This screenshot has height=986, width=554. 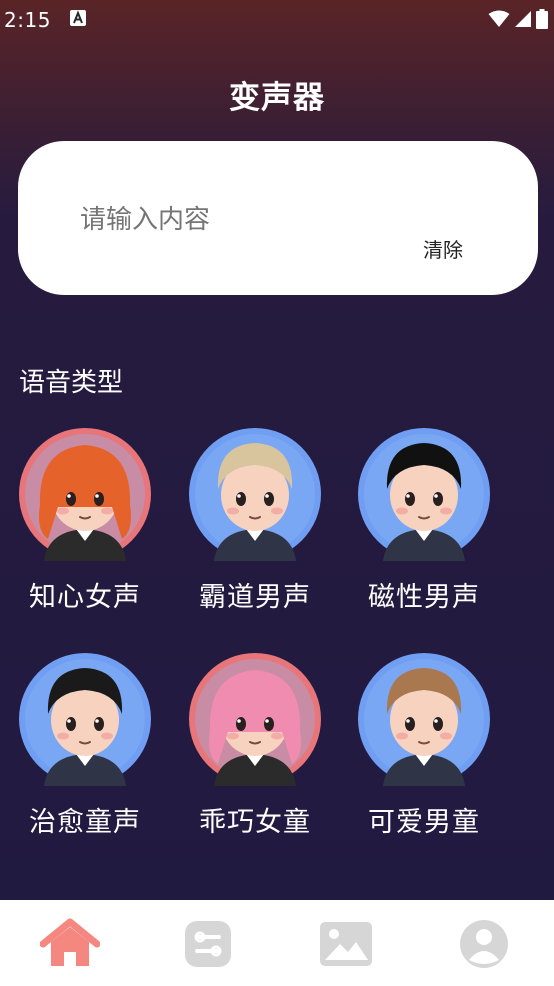 What do you see at coordinates (277, 943) in the screenshot?
I see `bottom-navigation` at bounding box center [277, 943].